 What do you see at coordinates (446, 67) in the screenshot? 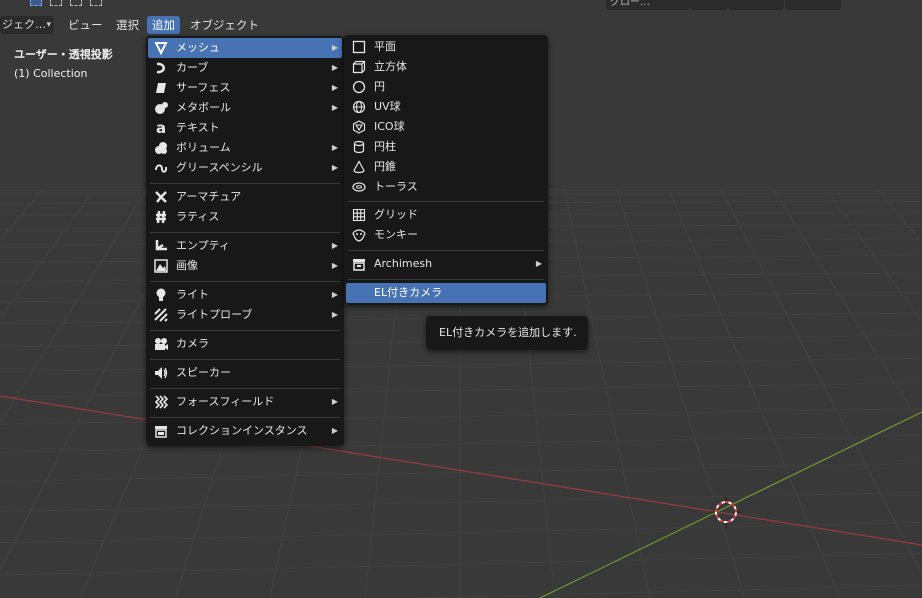
I see `menu-item-cube: 立方体` at bounding box center [446, 67].